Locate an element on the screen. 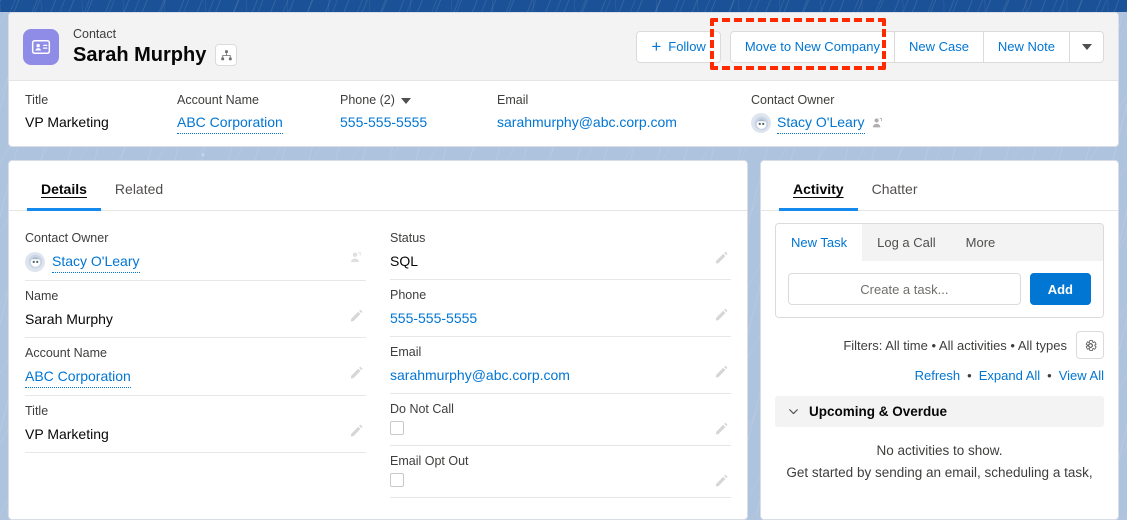 Image resolution: width=1127 pixels, height=520 pixels. field-row-phone: Phone 555-555-5555 is located at coordinates (560, 308).